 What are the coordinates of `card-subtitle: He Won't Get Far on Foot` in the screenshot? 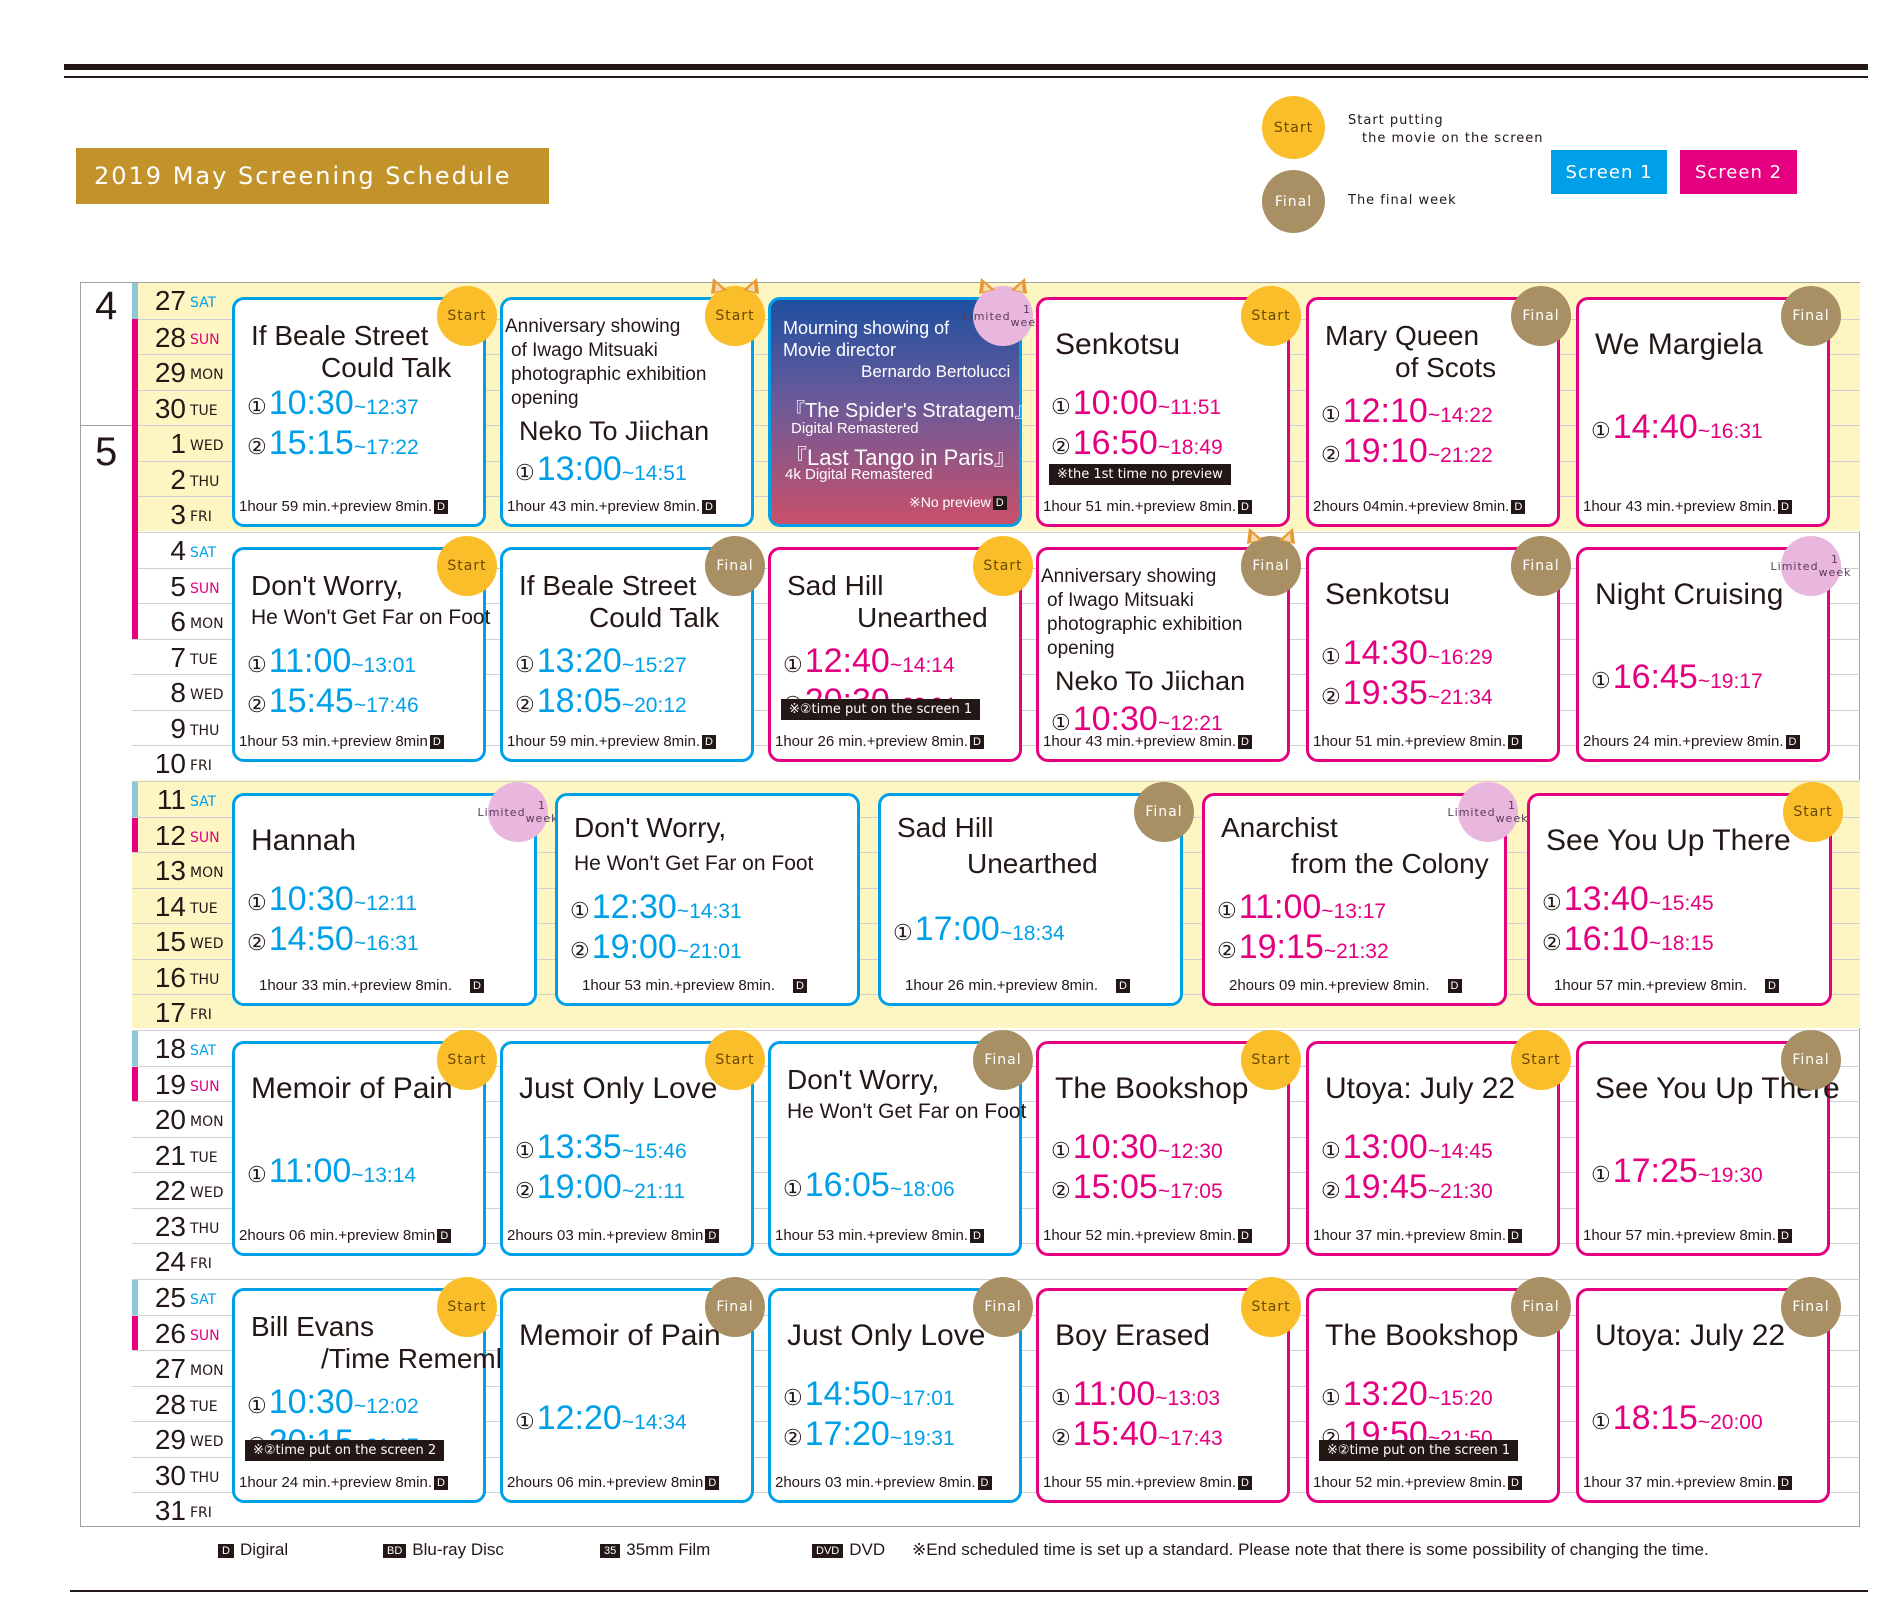 It's located at (694, 863).